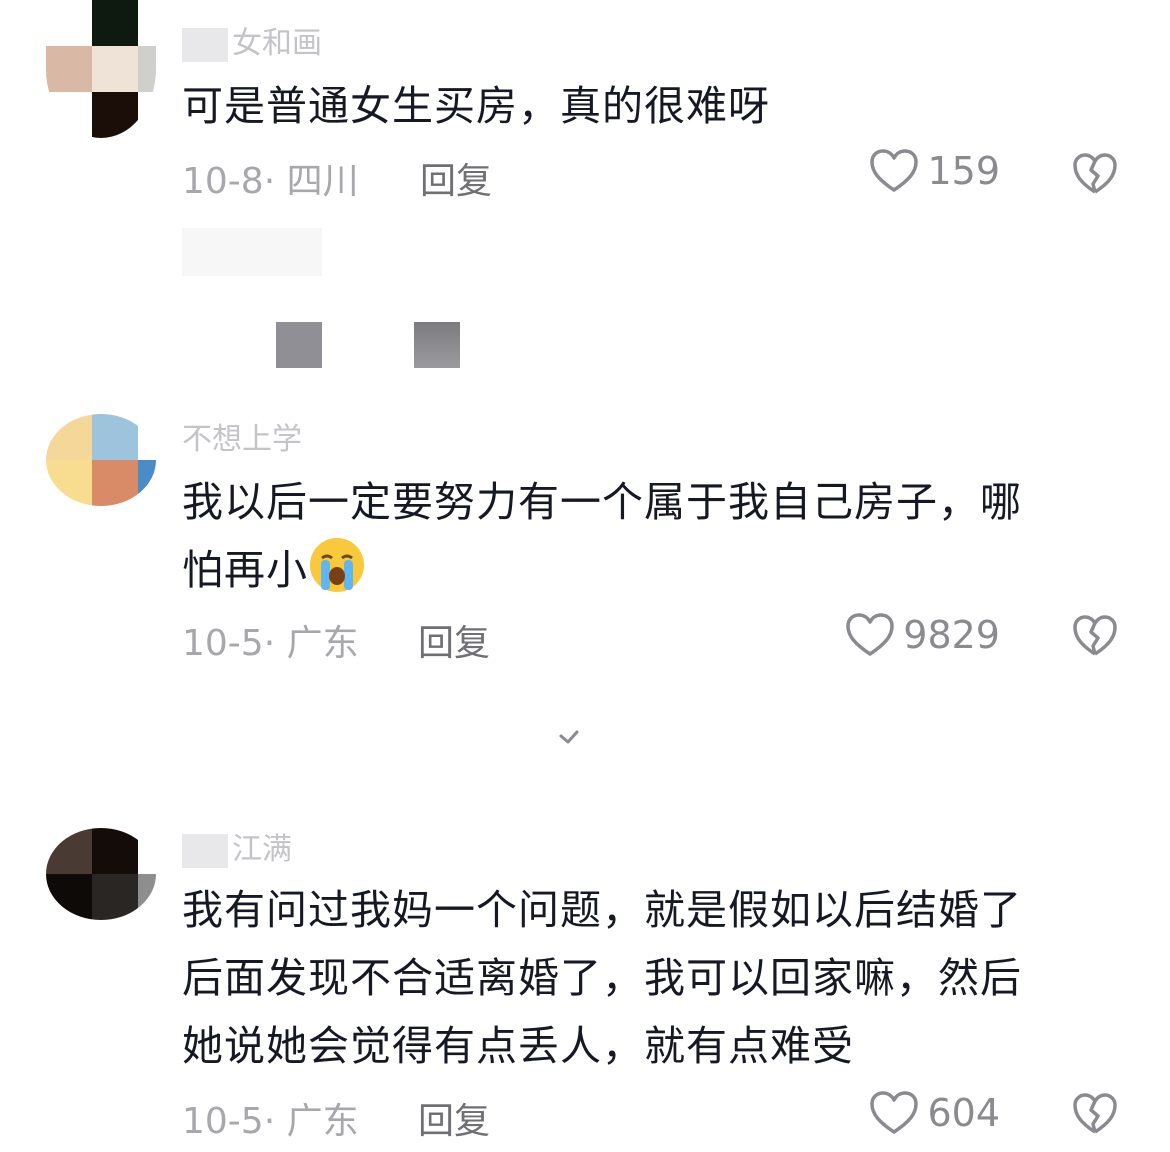  Describe the element at coordinates (476, 106) in the screenshot. I see `comment-text: 可是普通女生买房，真的很难呀` at that location.